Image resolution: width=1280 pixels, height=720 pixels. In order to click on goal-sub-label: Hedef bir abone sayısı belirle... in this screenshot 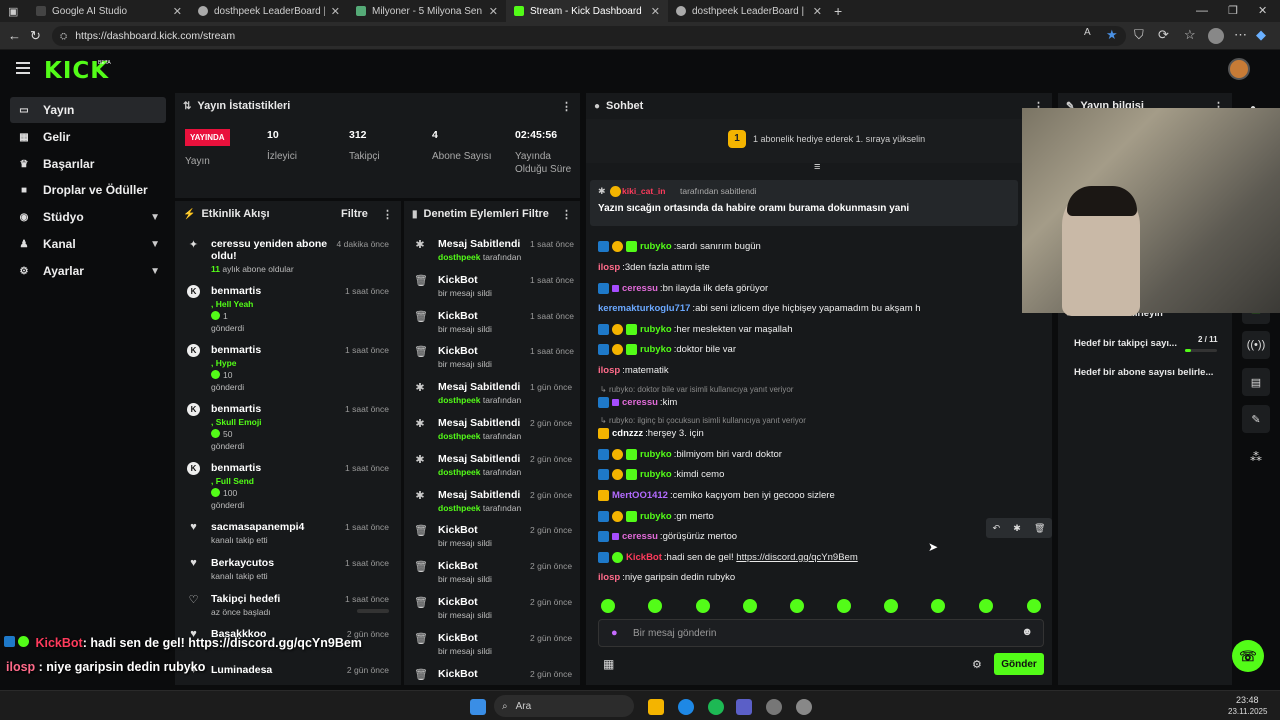, I will do `click(1143, 372)`.